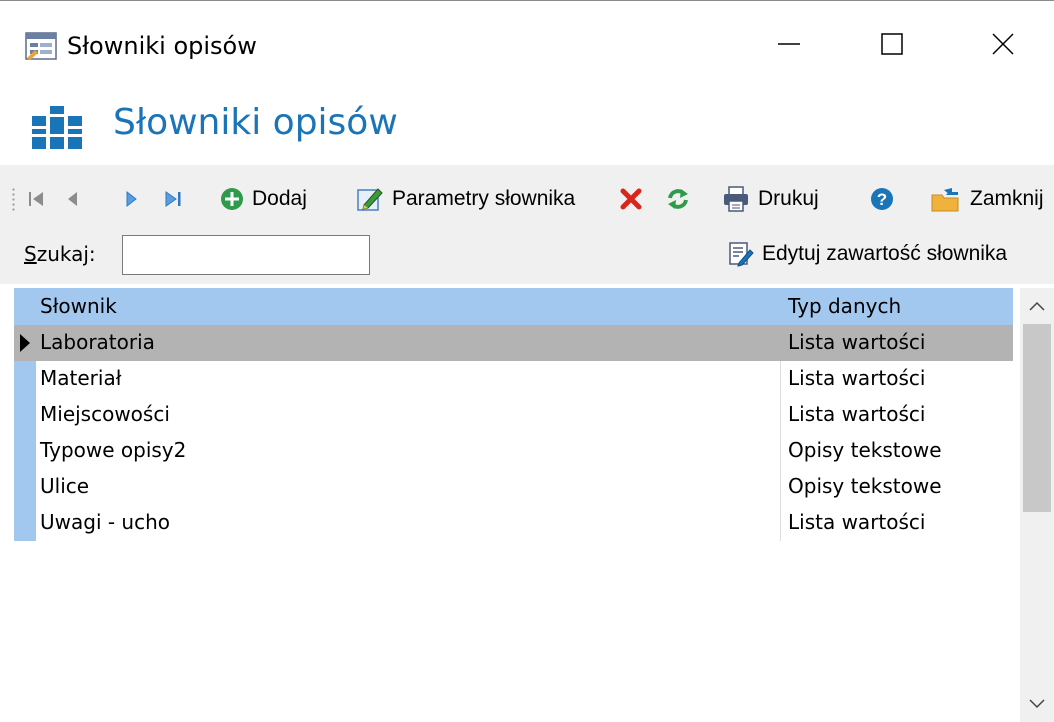 The height and width of the screenshot is (722, 1054). I want to click on app-dictionary-icon, so click(41, 46).